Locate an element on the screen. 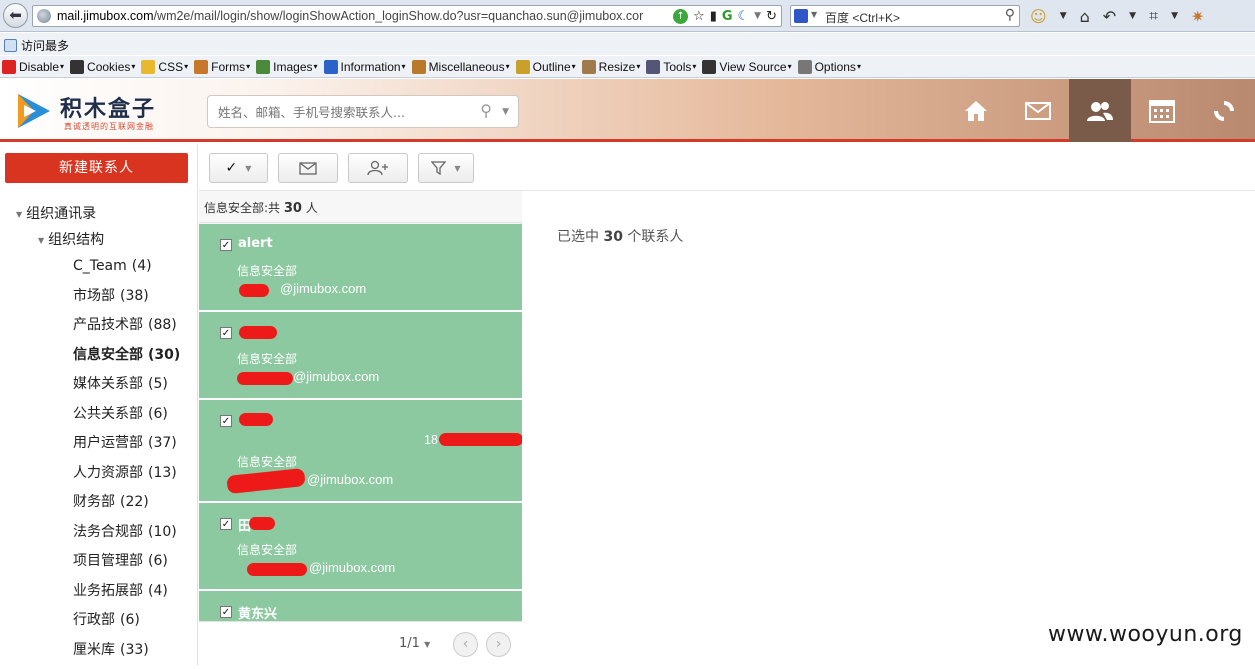 This screenshot has width=1255, height=669. department-count: (10) is located at coordinates (162, 532).